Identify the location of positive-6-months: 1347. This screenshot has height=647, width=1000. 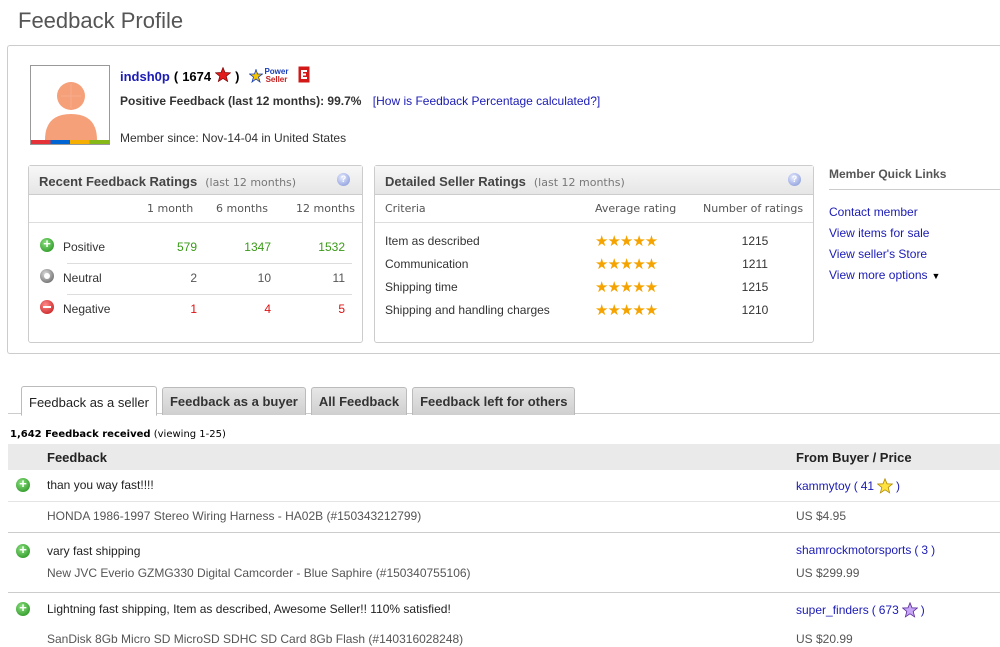
(246, 247).